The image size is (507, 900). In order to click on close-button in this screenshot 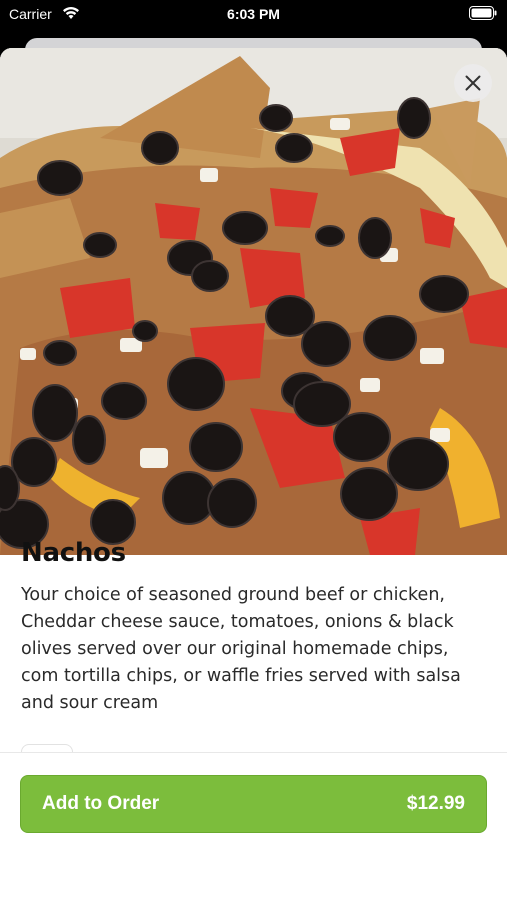, I will do `click(473, 83)`.